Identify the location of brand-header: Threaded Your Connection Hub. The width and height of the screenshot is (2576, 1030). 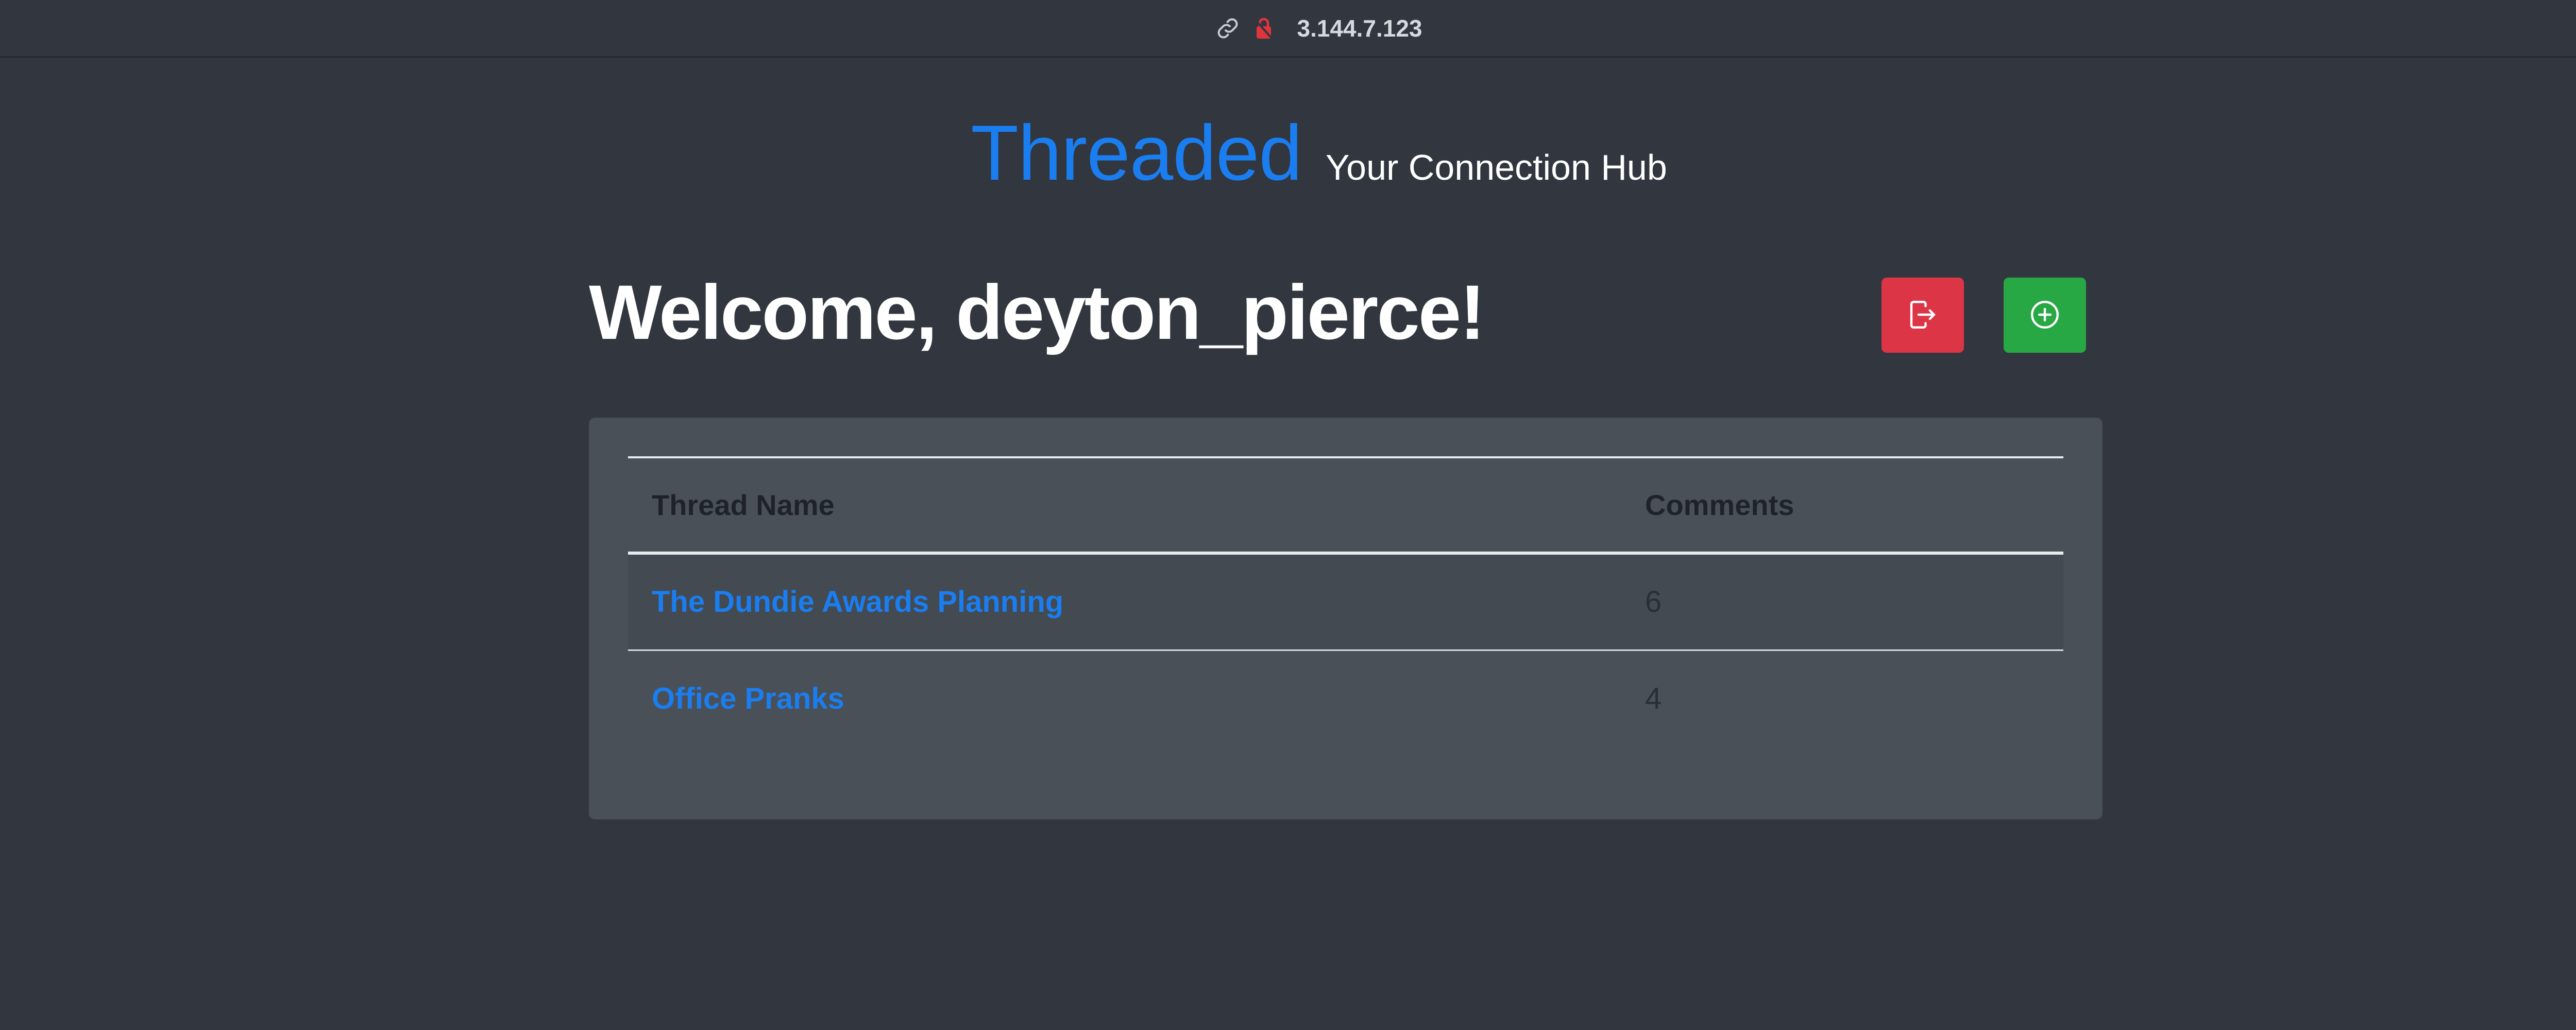
(1288, 153).